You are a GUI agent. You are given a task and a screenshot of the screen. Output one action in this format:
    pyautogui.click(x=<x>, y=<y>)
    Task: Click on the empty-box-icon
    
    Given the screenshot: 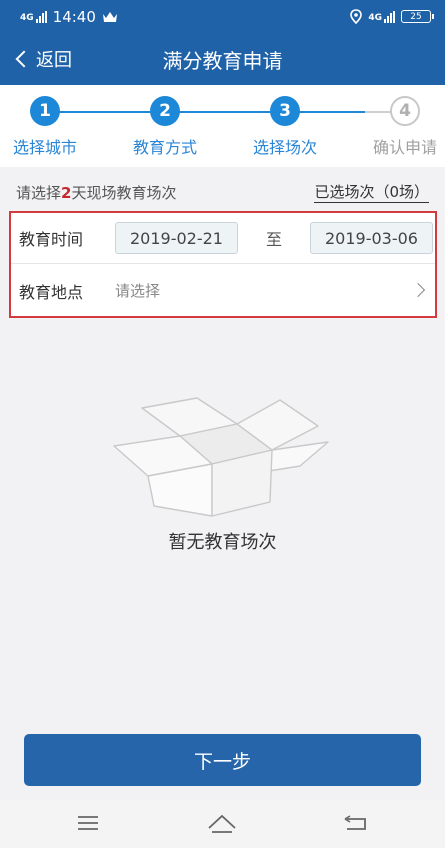 What is the action you would take?
    pyautogui.click(x=221, y=457)
    